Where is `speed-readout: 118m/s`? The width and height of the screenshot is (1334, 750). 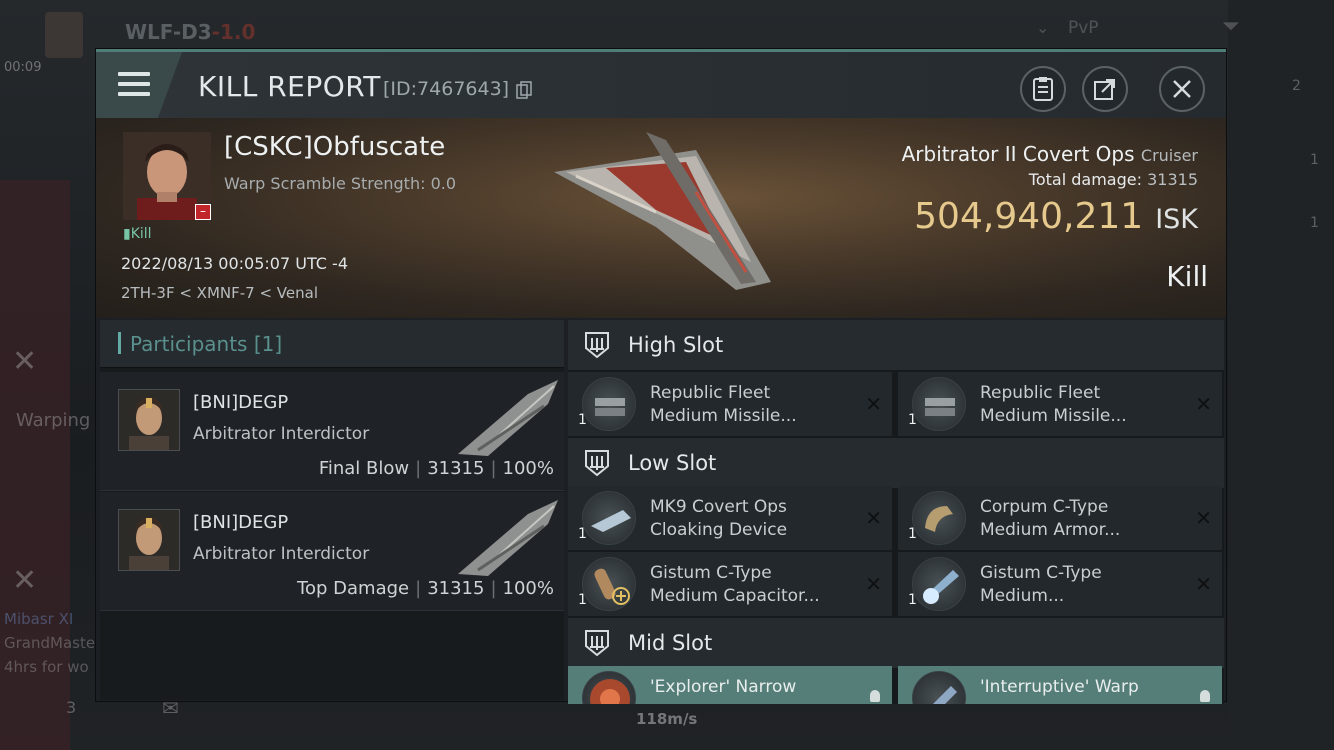 speed-readout: 118m/s is located at coordinates (667, 719).